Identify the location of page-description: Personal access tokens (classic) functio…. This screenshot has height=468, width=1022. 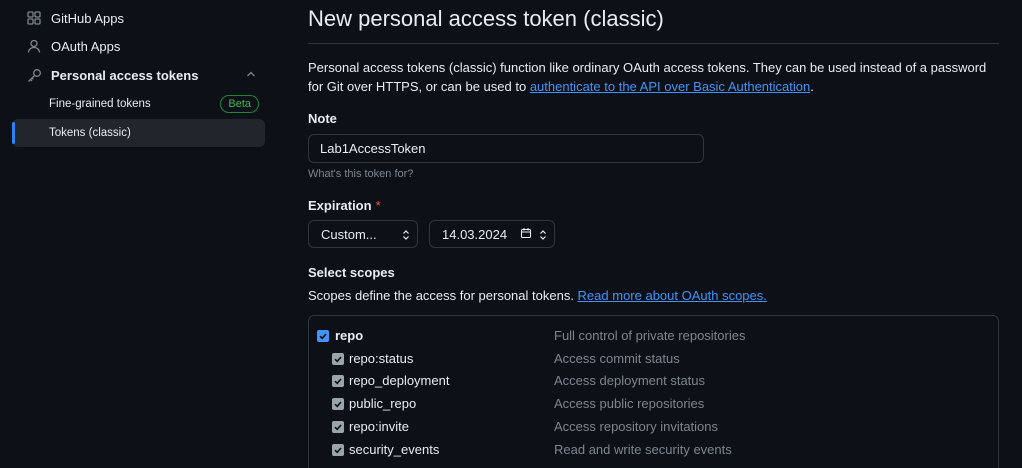
(653, 77).